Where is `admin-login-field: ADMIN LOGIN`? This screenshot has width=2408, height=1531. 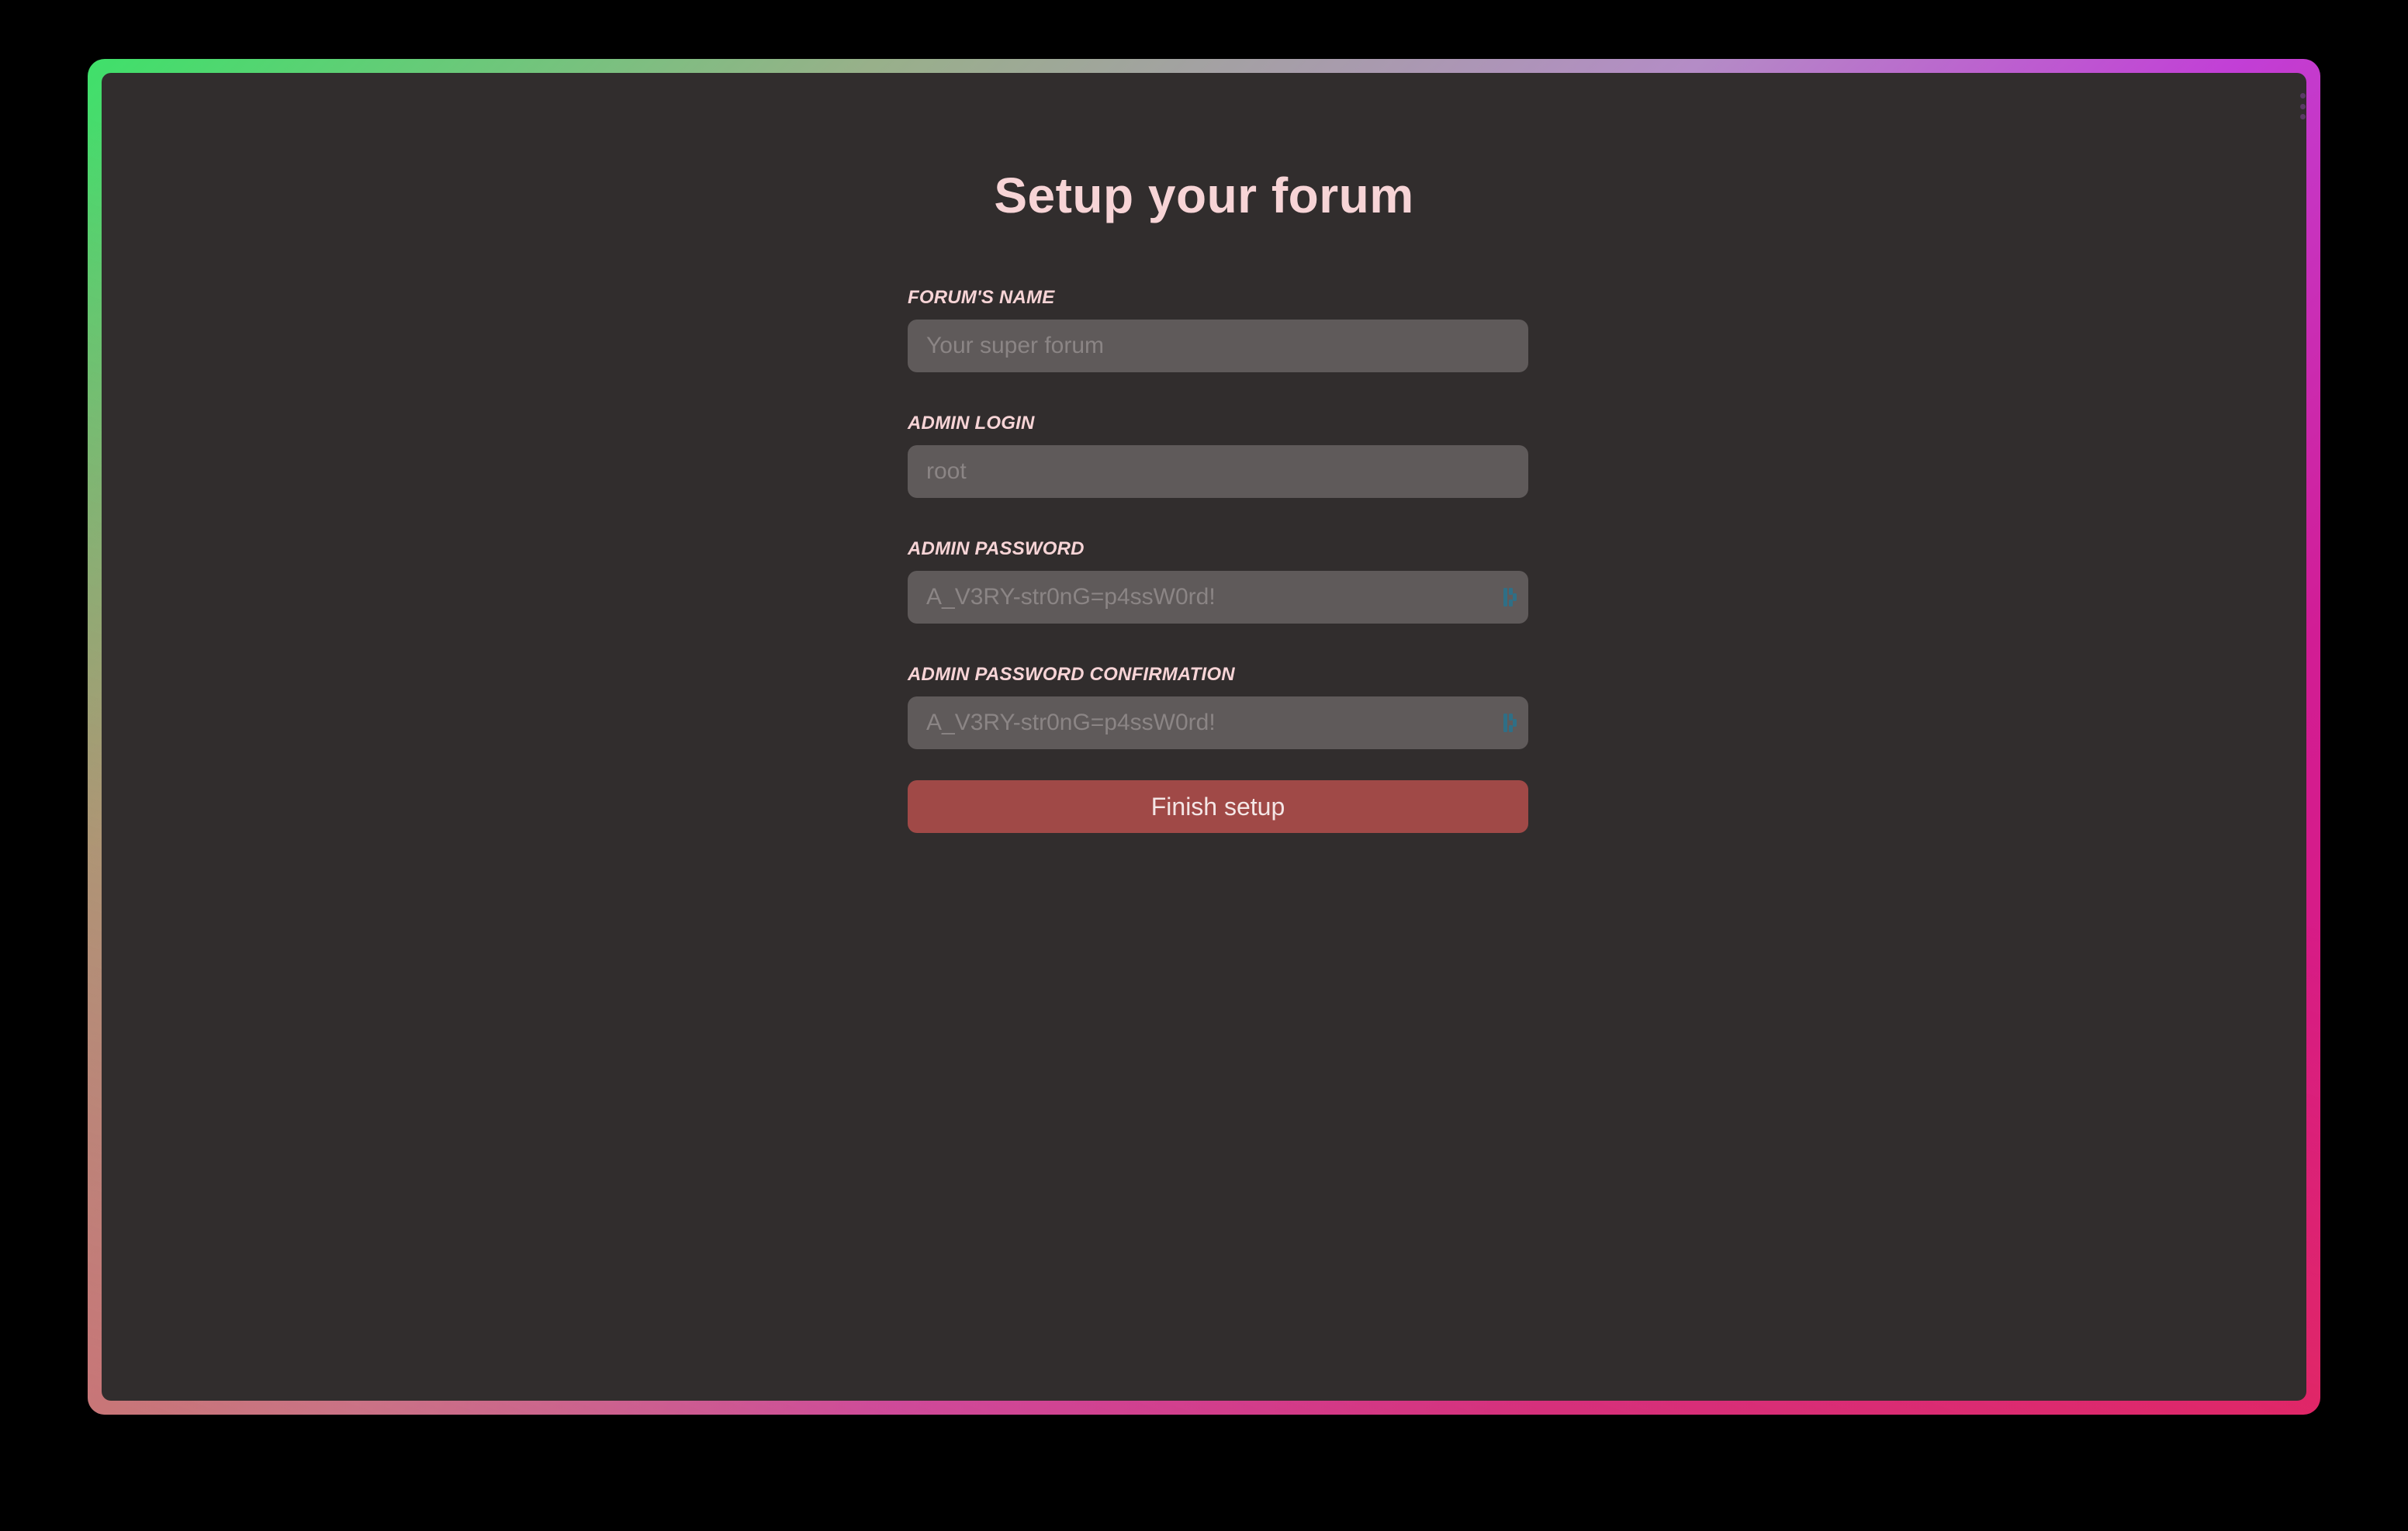 admin-login-field: ADMIN LOGIN is located at coordinates (1218, 455).